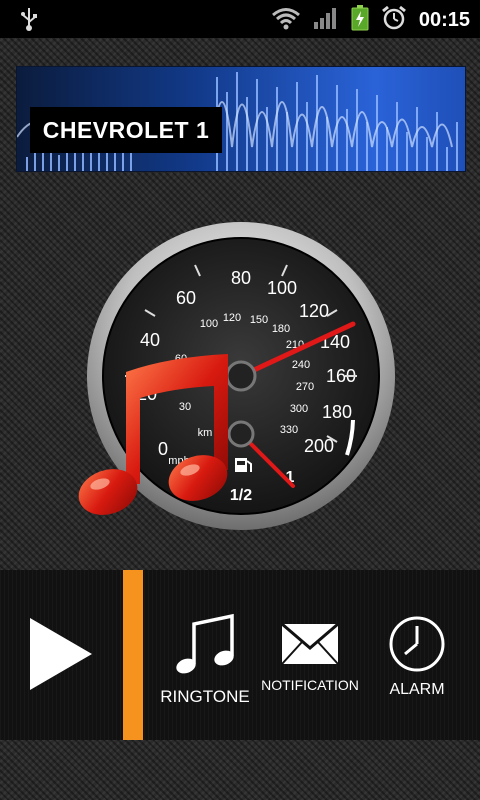 This screenshot has height=800, width=480. Describe the element at coordinates (282, 288) in the screenshot. I see `dial-label-outer-100: 100` at that location.